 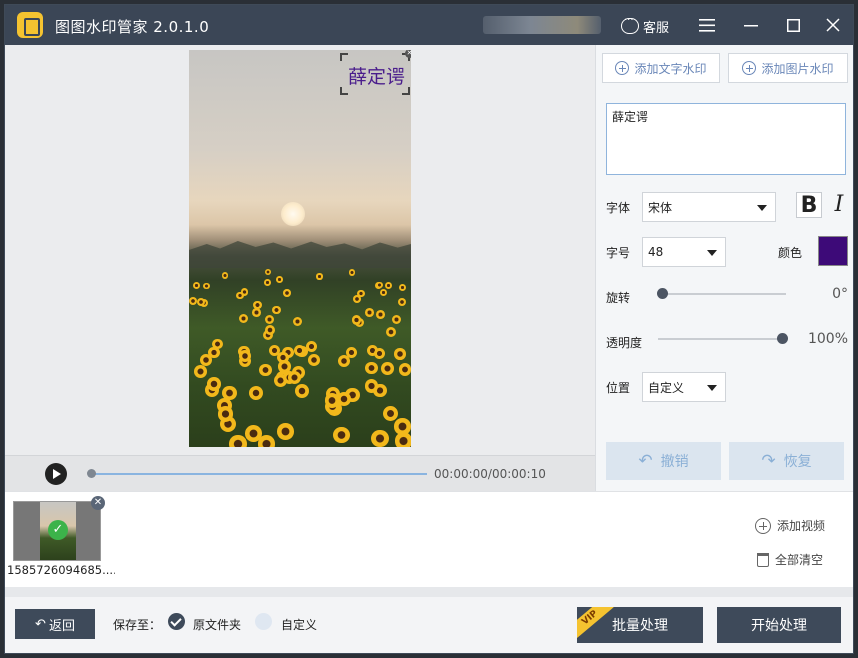 What do you see at coordinates (833, 25) in the screenshot?
I see `close-icon` at bounding box center [833, 25].